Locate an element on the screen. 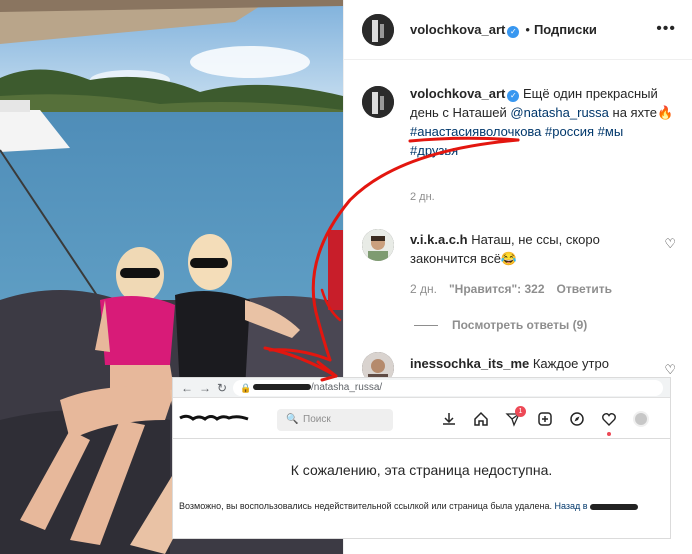 This screenshot has height=554, width=692. error-title: К сожалению, эта страница недоступна. is located at coordinates (421, 470).